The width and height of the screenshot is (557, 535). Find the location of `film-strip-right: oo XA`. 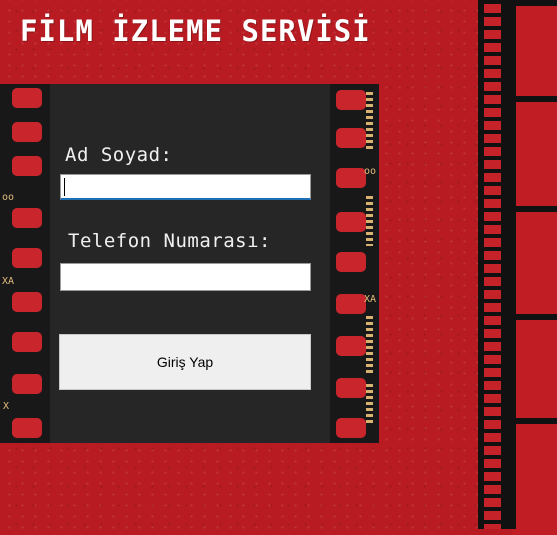

film-strip-right: oo XA is located at coordinates (354, 263).